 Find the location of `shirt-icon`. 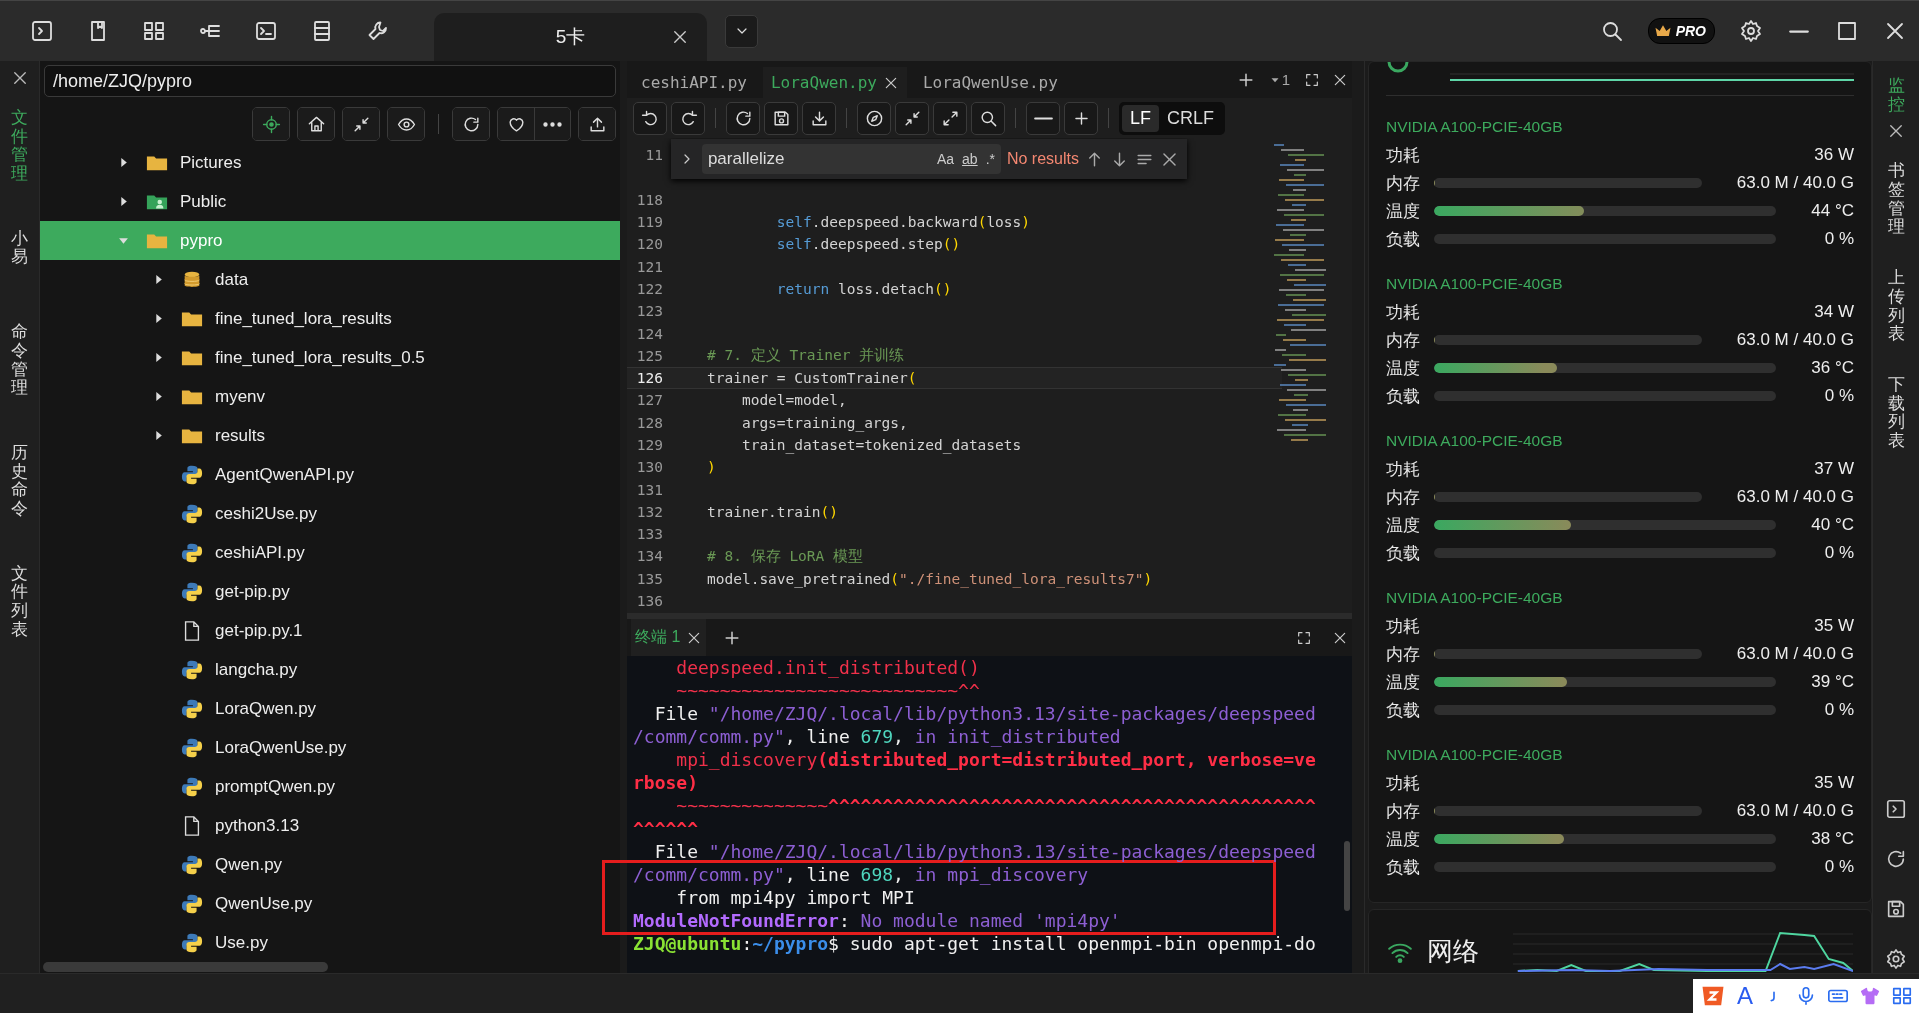

shirt-icon is located at coordinates (1870, 996).